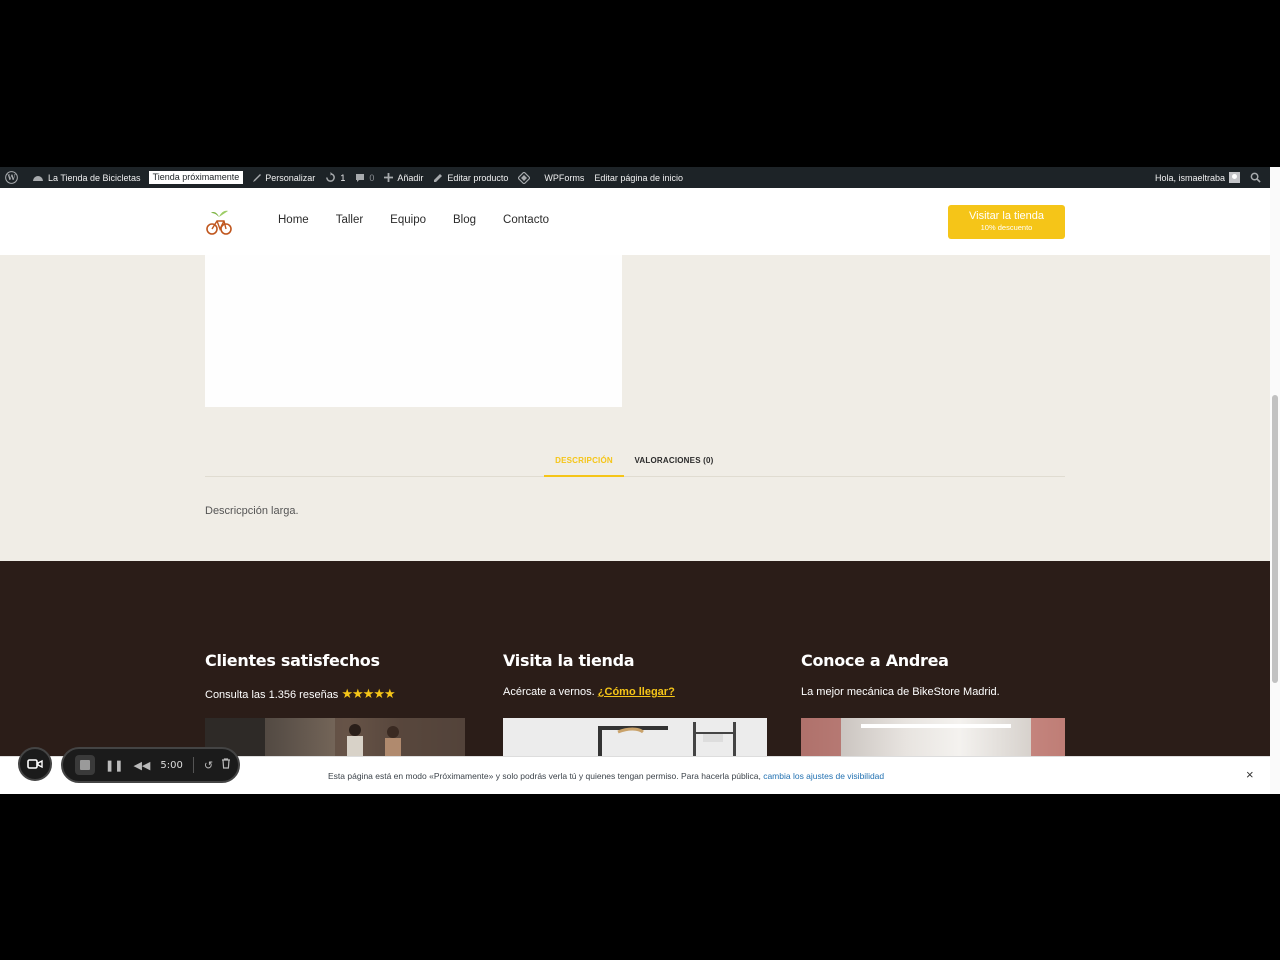 Image resolution: width=1280 pixels, height=960 pixels. Describe the element at coordinates (85, 765) in the screenshot. I see `stop-button` at that location.